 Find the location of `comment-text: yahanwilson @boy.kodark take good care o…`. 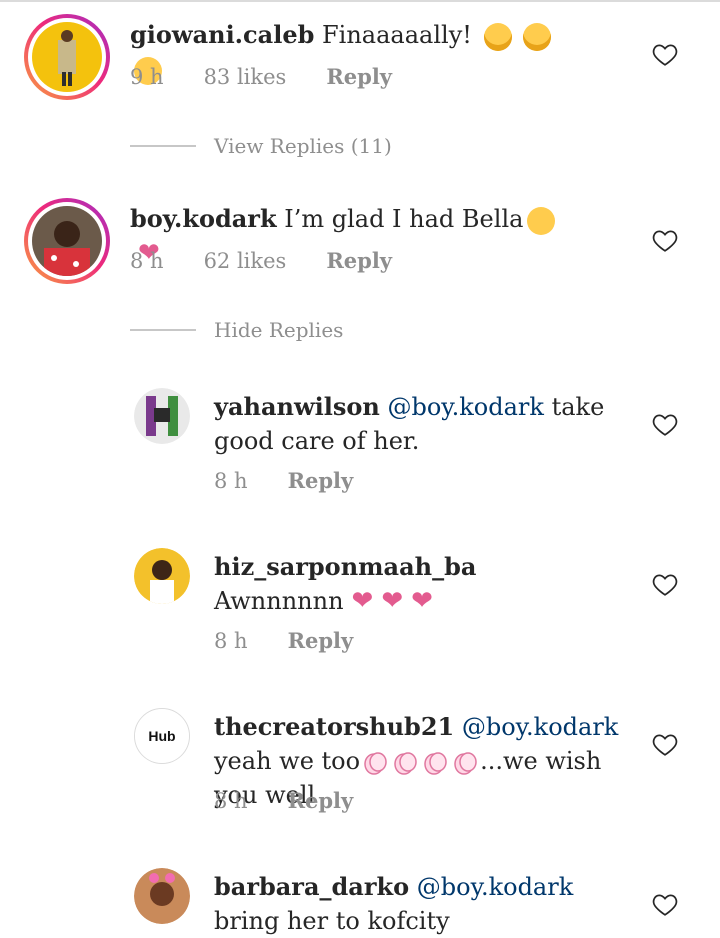

comment-text: yahanwilson @boy.kodark take good care o… is located at coordinates (424, 424).